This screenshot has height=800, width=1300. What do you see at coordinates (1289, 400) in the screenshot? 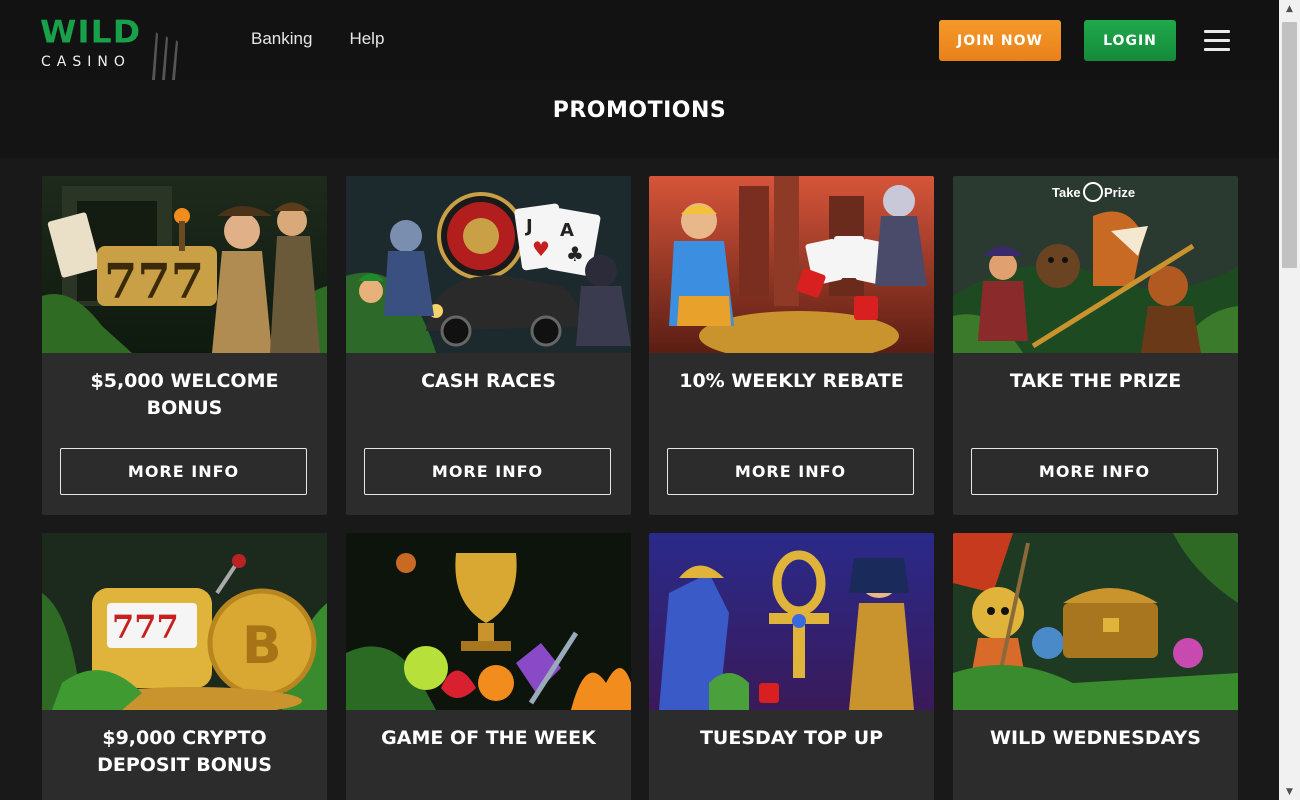
I see `vertical-scrollbar: ▲ ▼` at bounding box center [1289, 400].